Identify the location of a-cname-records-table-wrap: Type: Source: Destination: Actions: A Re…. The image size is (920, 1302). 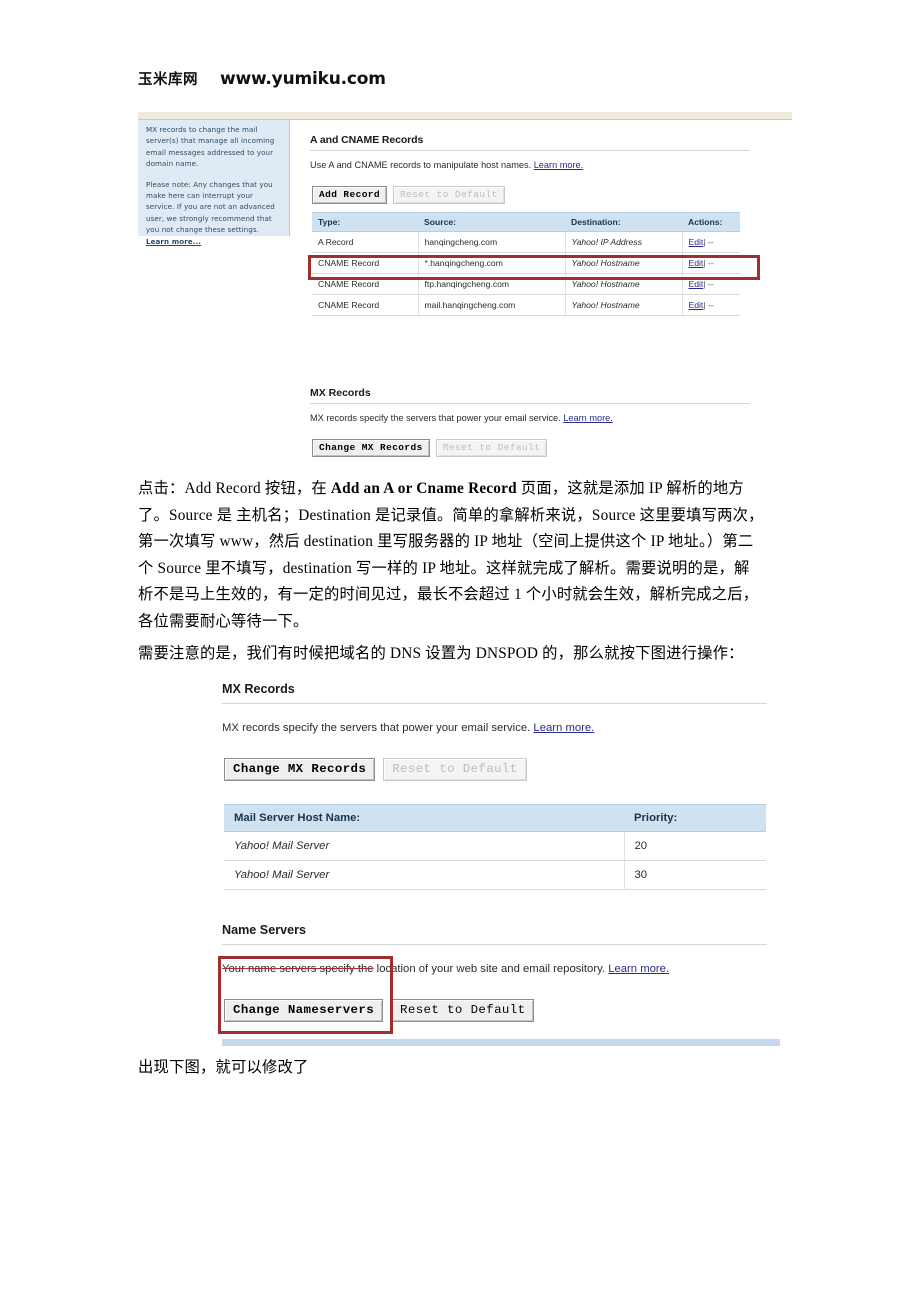
(526, 264).